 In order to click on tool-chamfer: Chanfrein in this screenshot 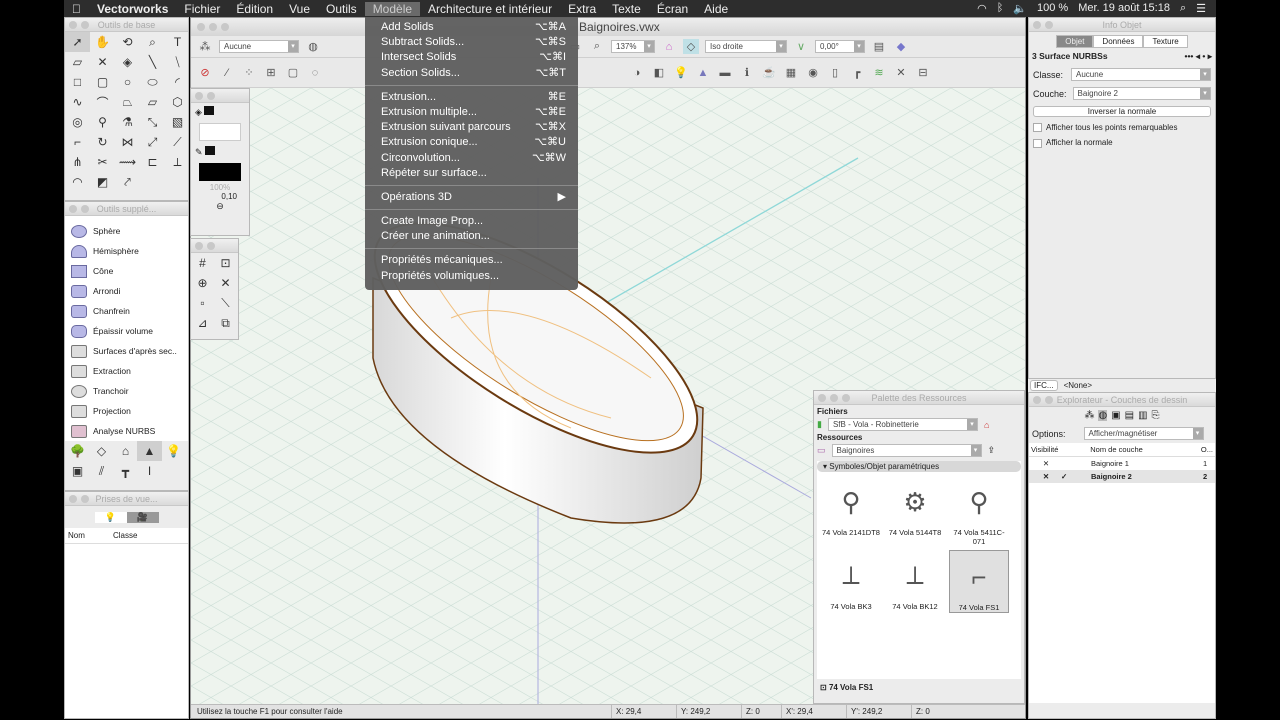, I will do `click(126, 311)`.